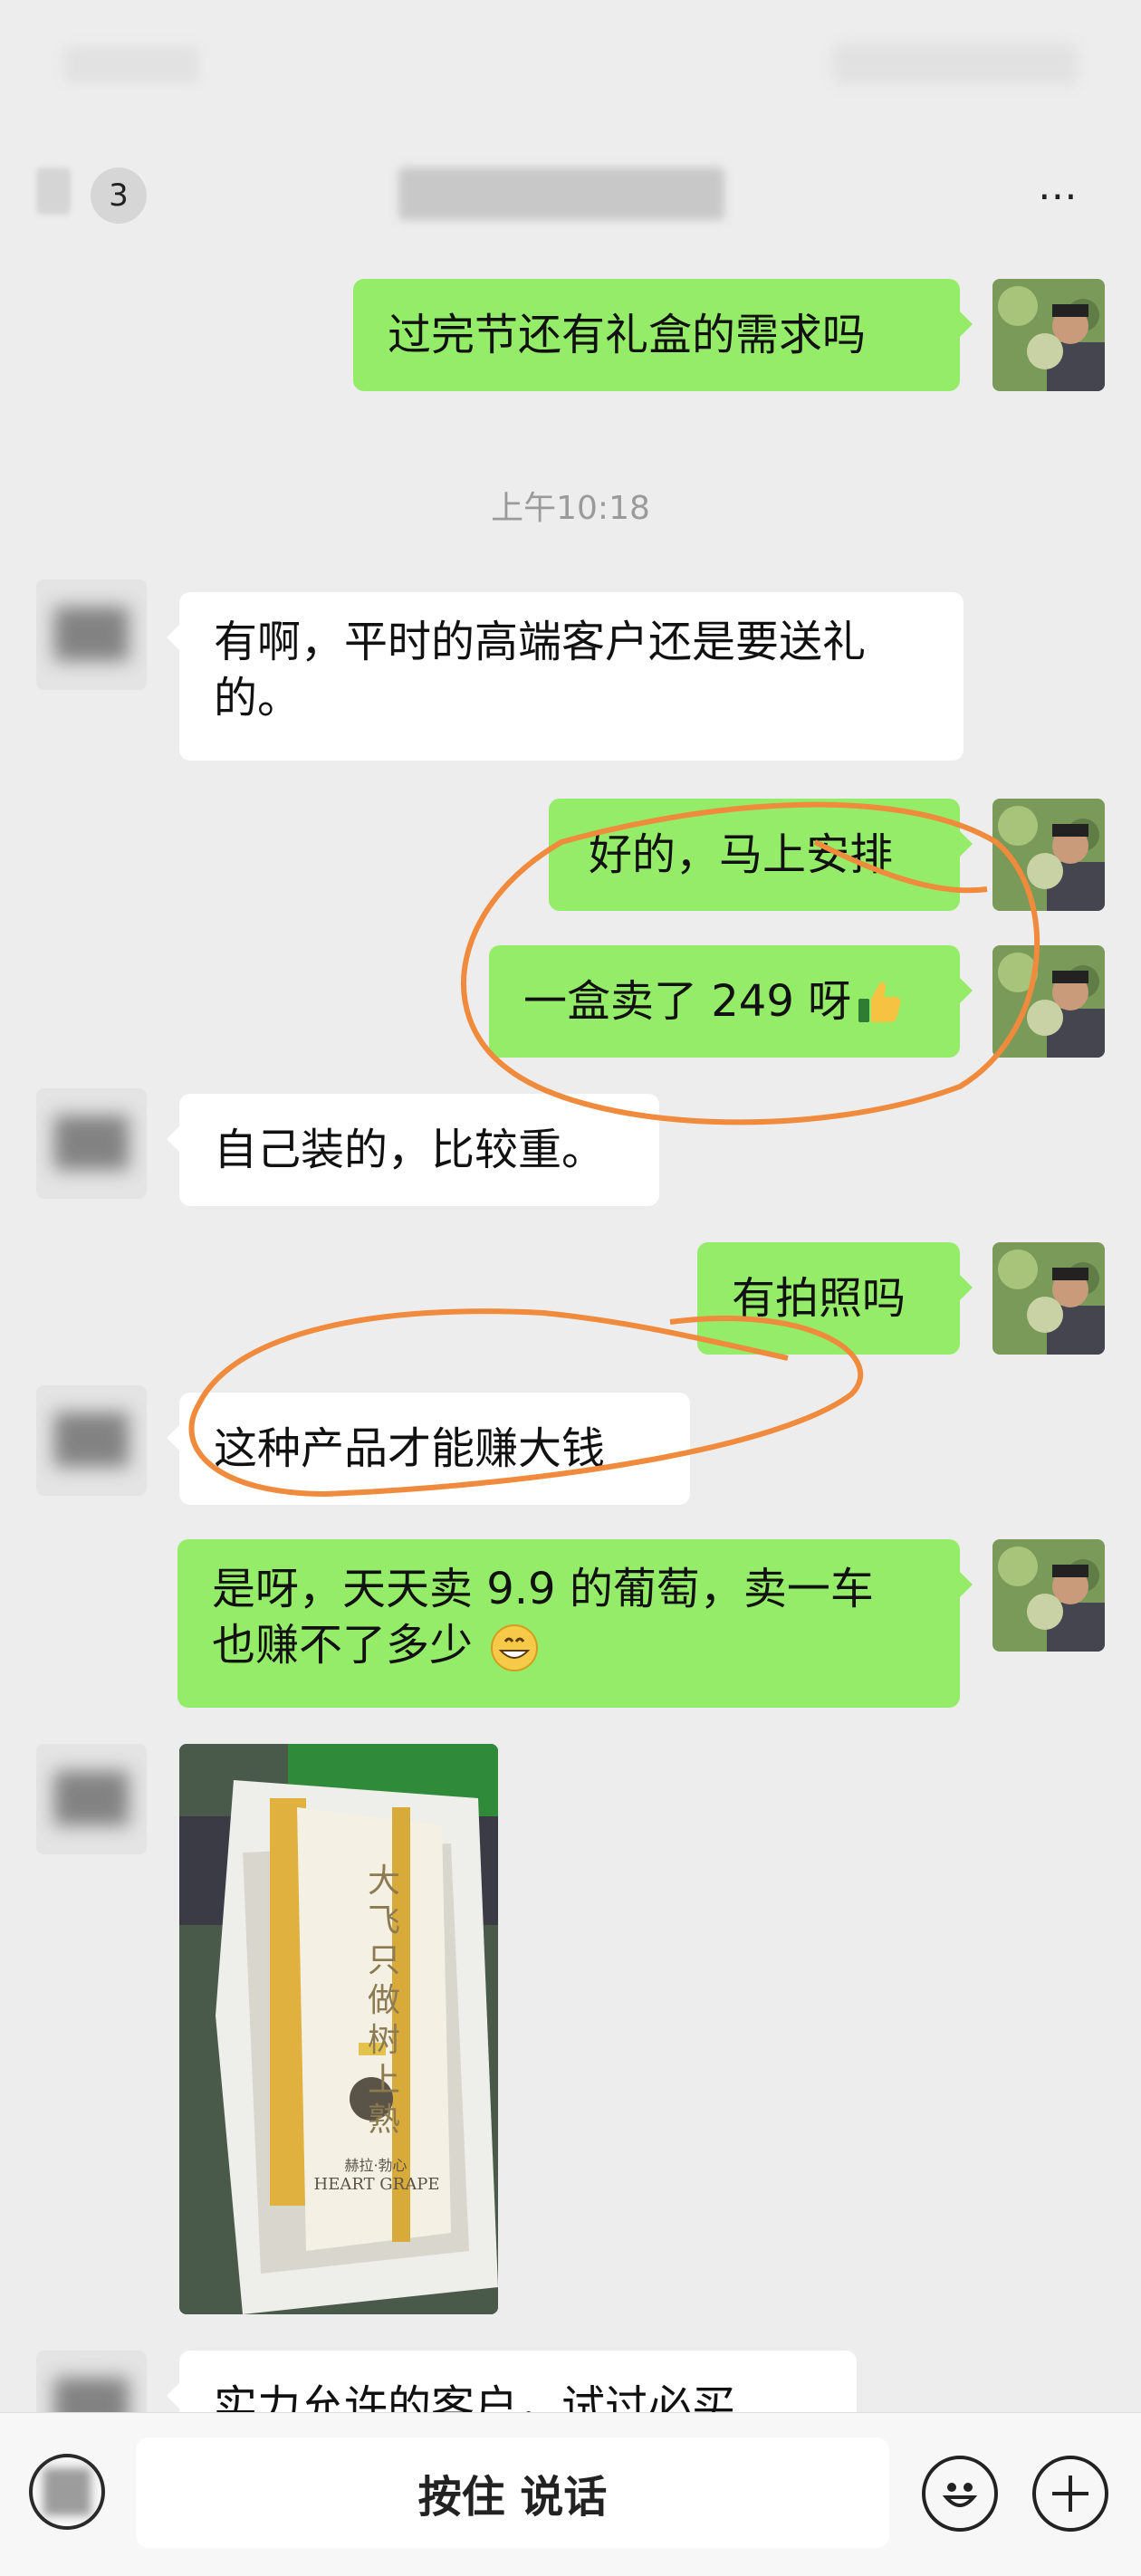  I want to click on message-bubble-outgoing: 是呀，天天卖 9.9 的葡萄，卖一车 也赚不了多少, so click(575, 1623).